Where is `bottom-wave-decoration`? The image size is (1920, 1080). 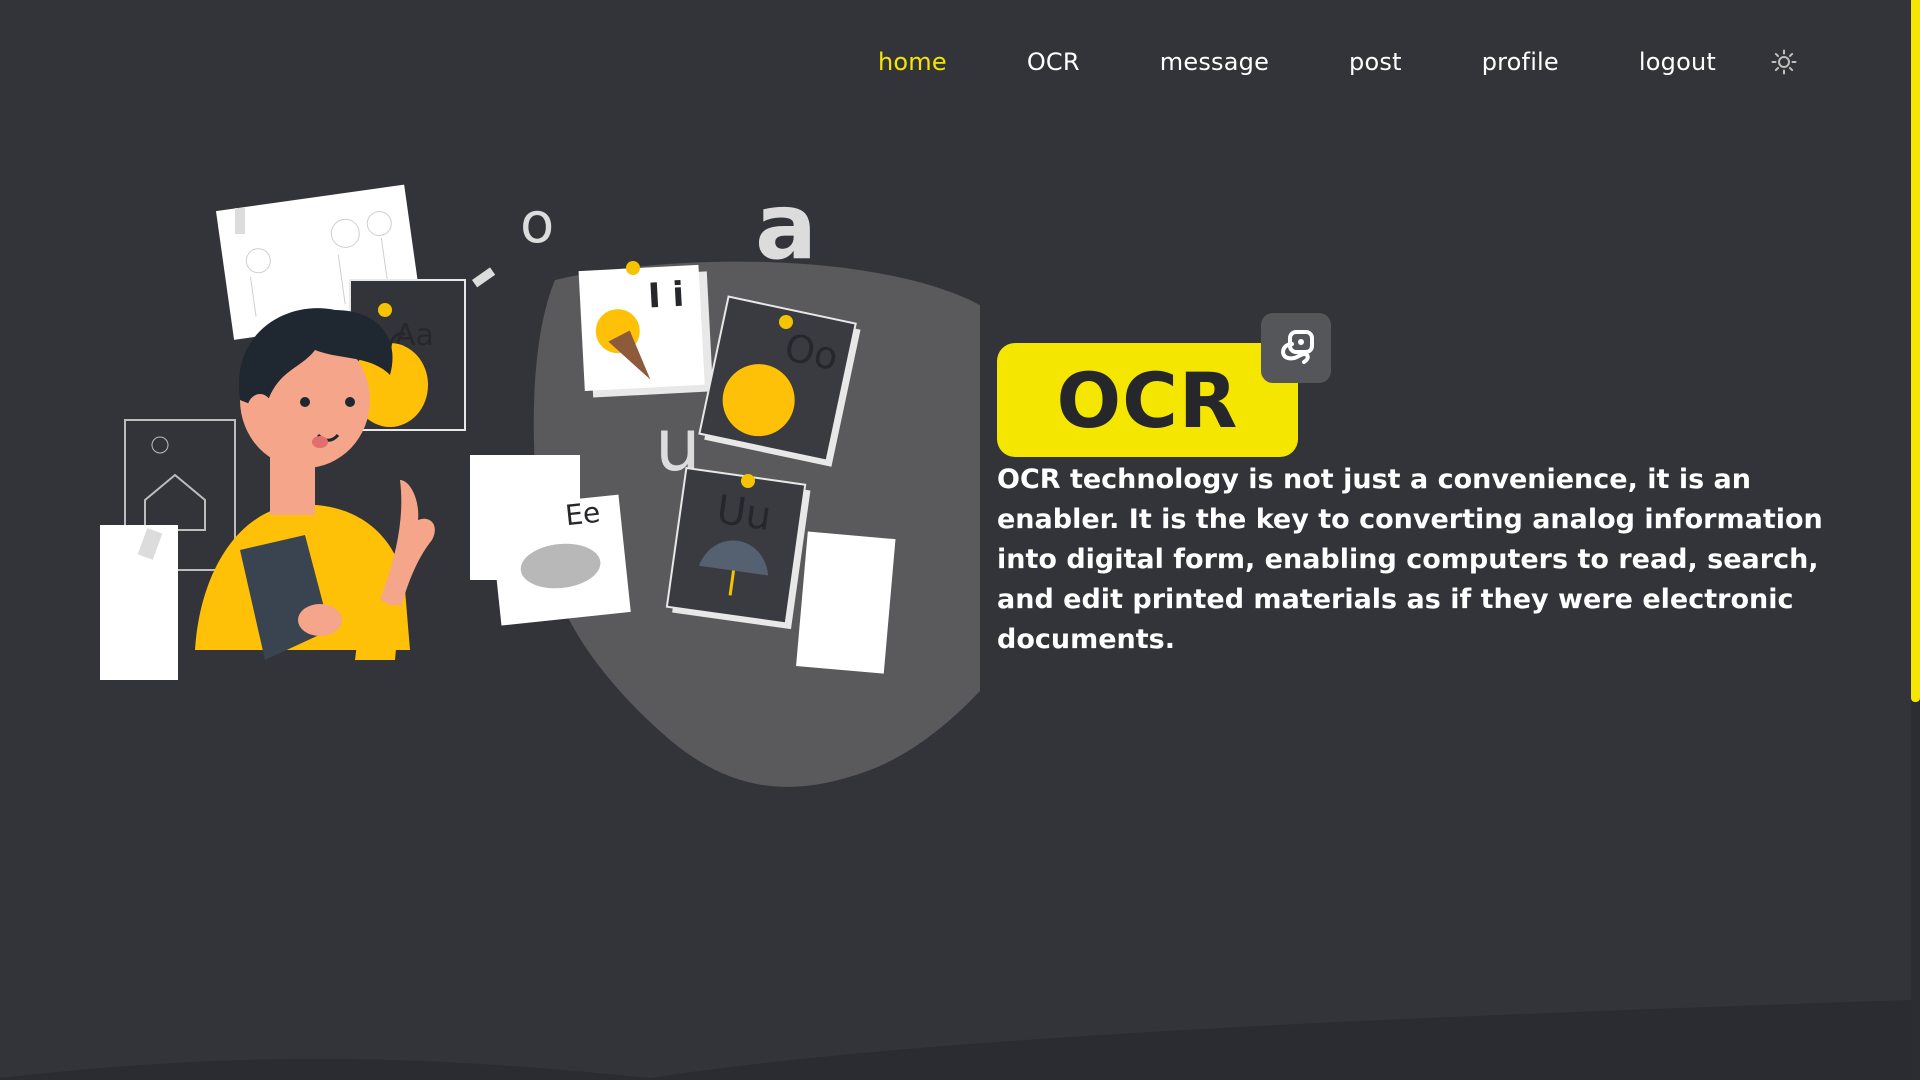
bottom-wave-decoration is located at coordinates (955, 1040).